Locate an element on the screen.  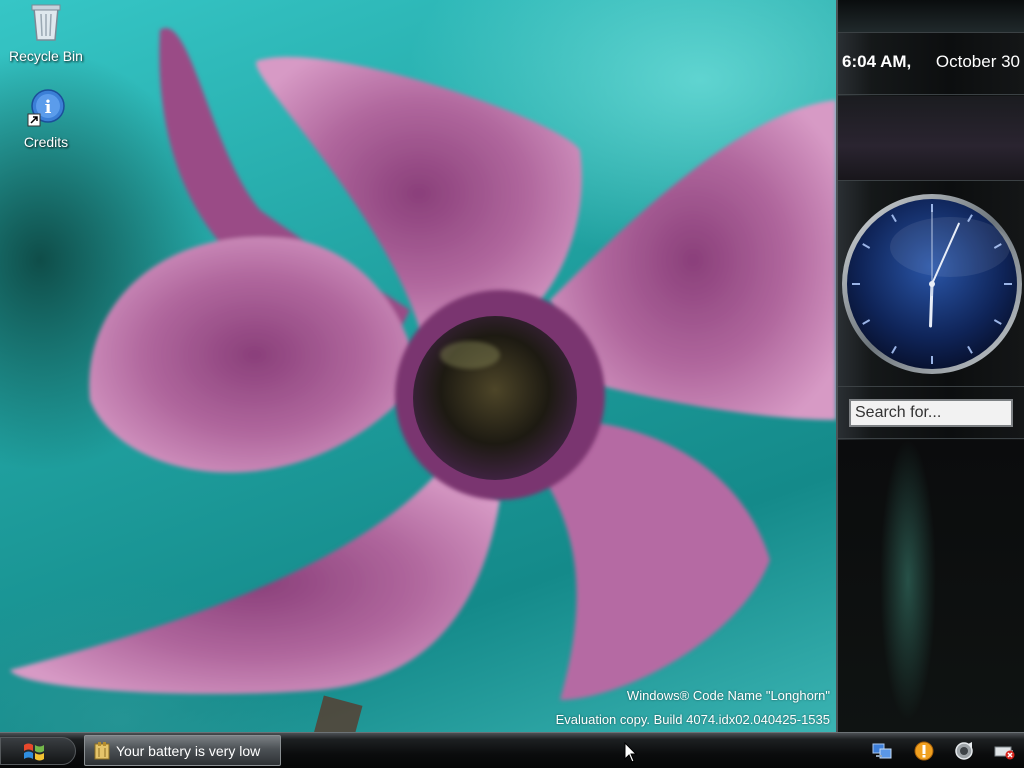
power-icon is located at coordinates (1005, 751).